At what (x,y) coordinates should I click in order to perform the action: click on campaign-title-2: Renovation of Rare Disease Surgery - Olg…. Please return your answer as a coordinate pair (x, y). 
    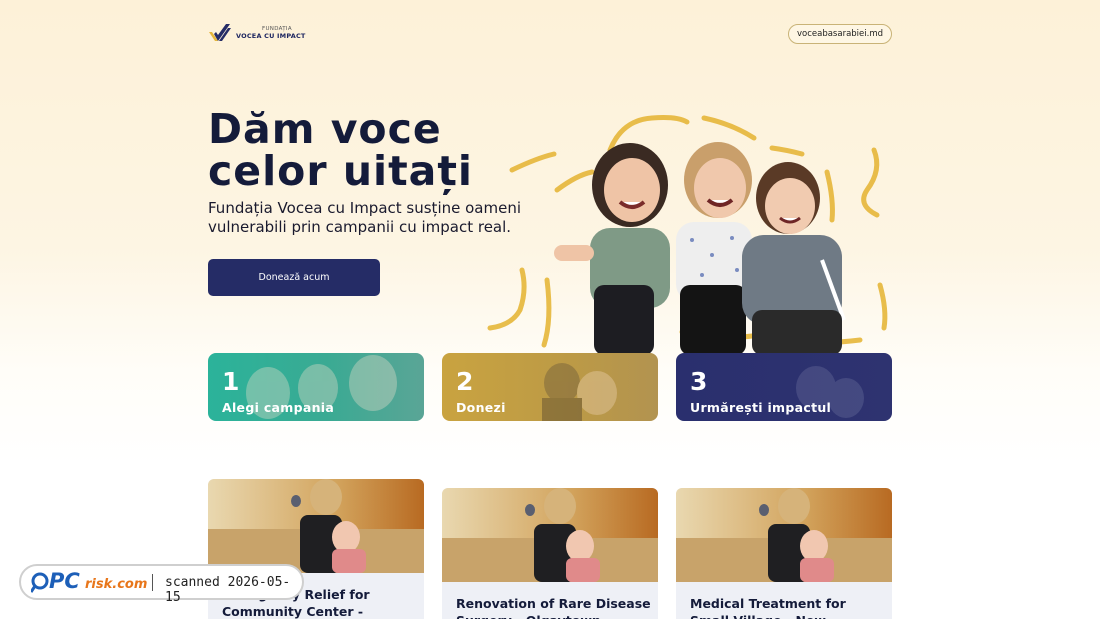
    Looking at the image, I should click on (553, 607).